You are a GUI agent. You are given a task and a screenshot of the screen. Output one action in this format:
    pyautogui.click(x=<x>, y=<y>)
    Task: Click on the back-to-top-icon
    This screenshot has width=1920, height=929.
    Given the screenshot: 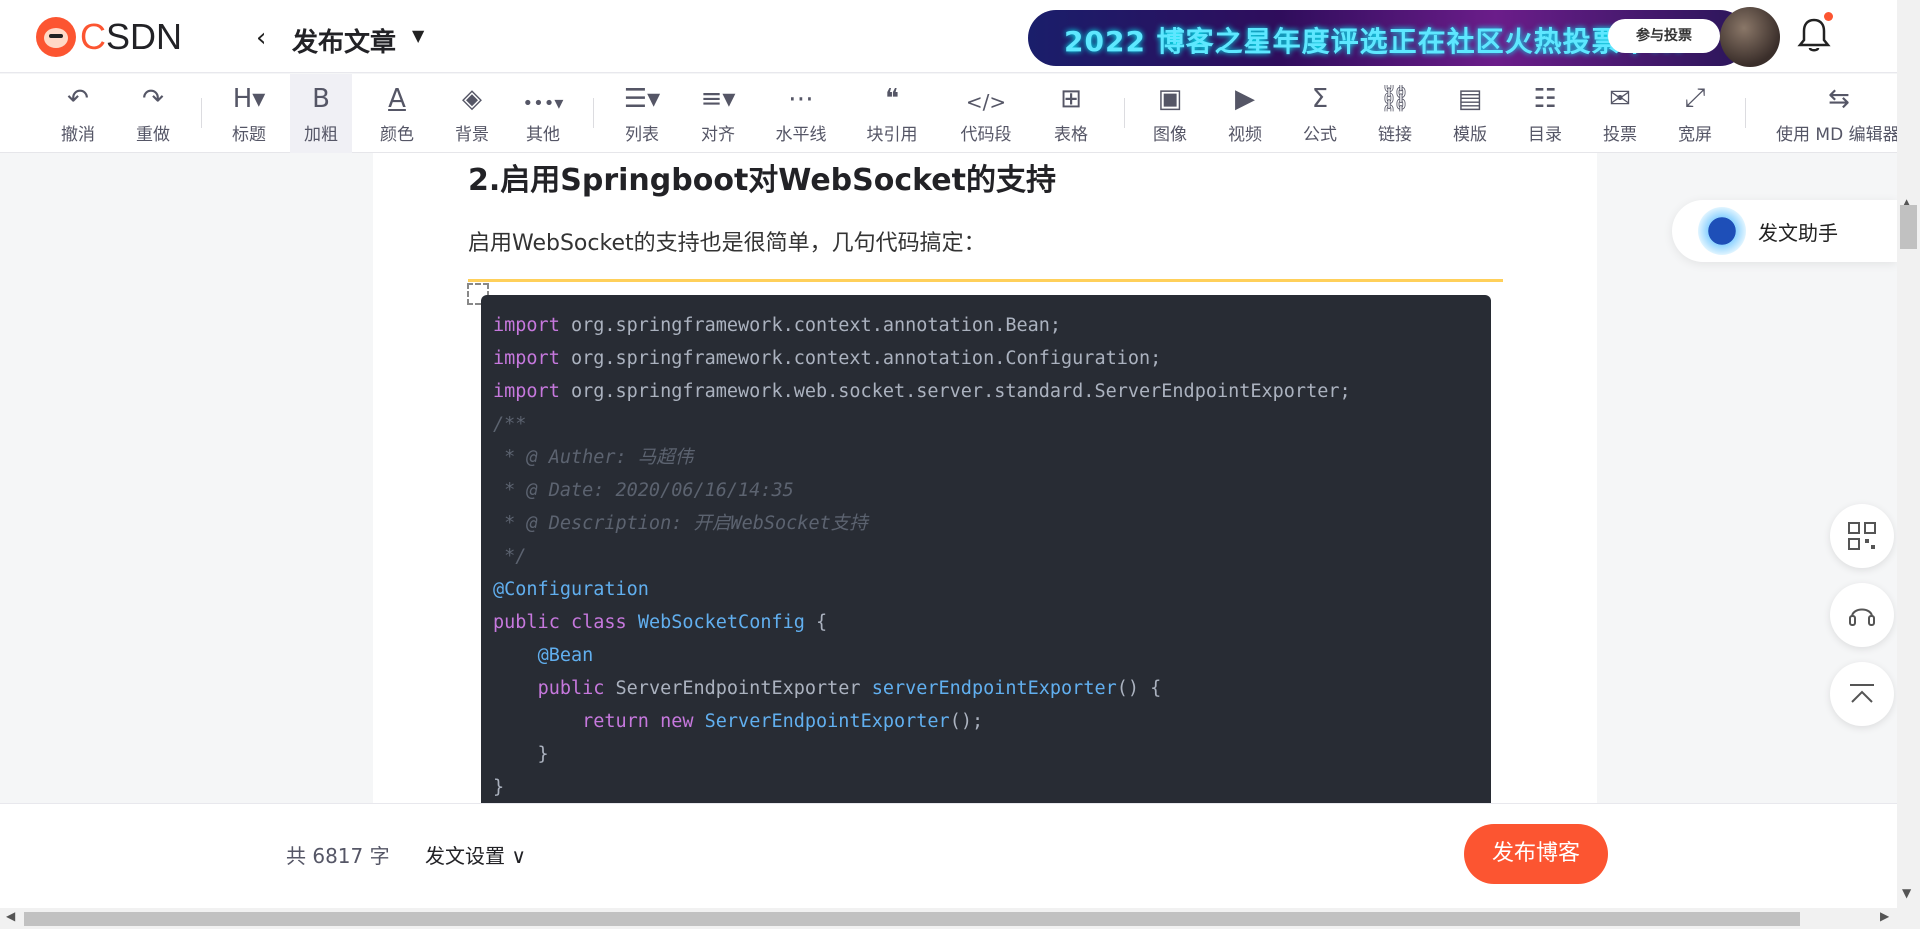 What is the action you would take?
    pyautogui.click(x=1862, y=694)
    